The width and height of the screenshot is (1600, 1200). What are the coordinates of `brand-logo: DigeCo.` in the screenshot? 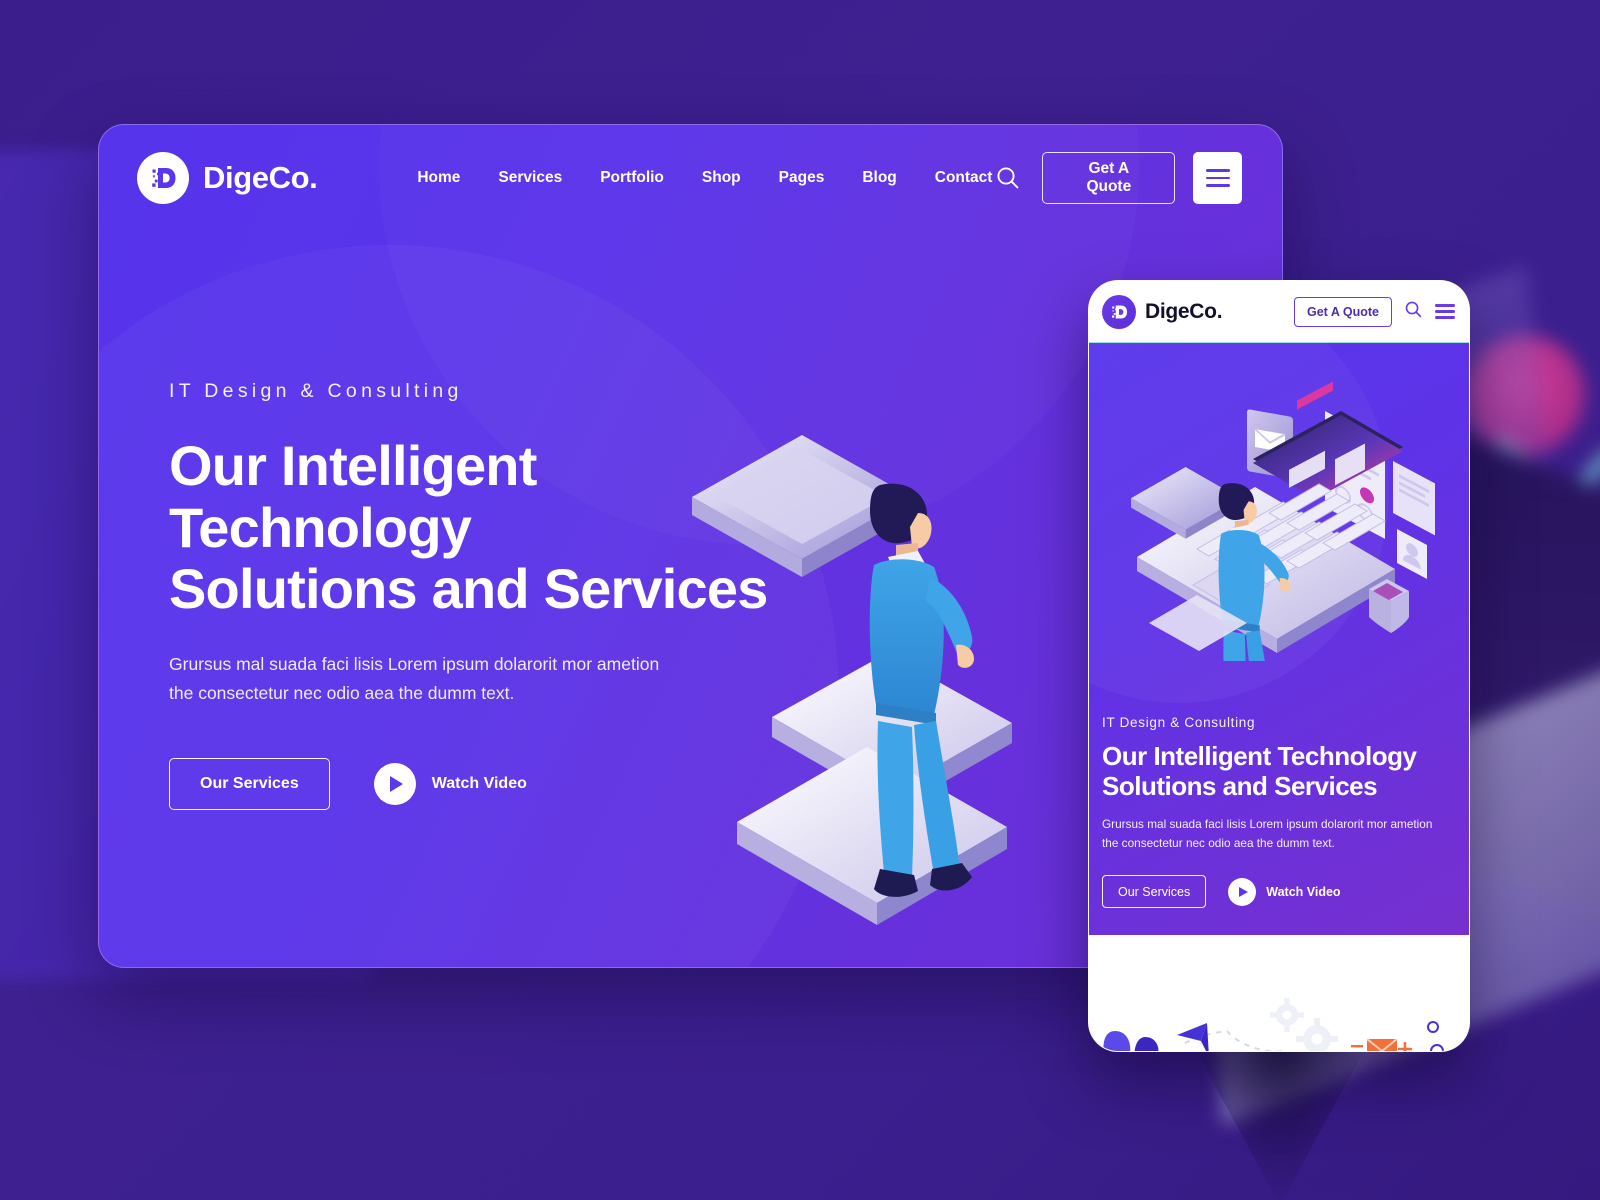 It's located at (227, 178).